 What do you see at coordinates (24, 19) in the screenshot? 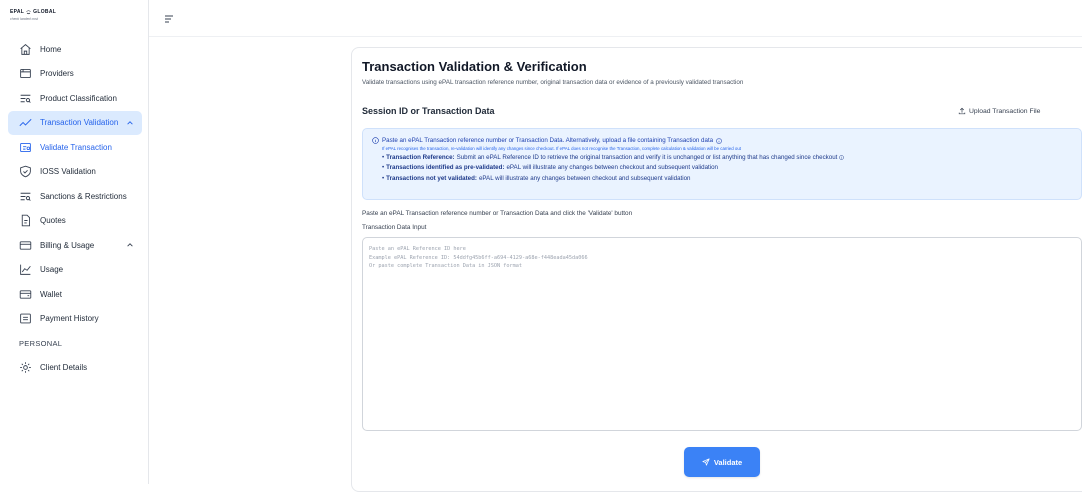
I see `logo-tagline: check landed cost` at bounding box center [24, 19].